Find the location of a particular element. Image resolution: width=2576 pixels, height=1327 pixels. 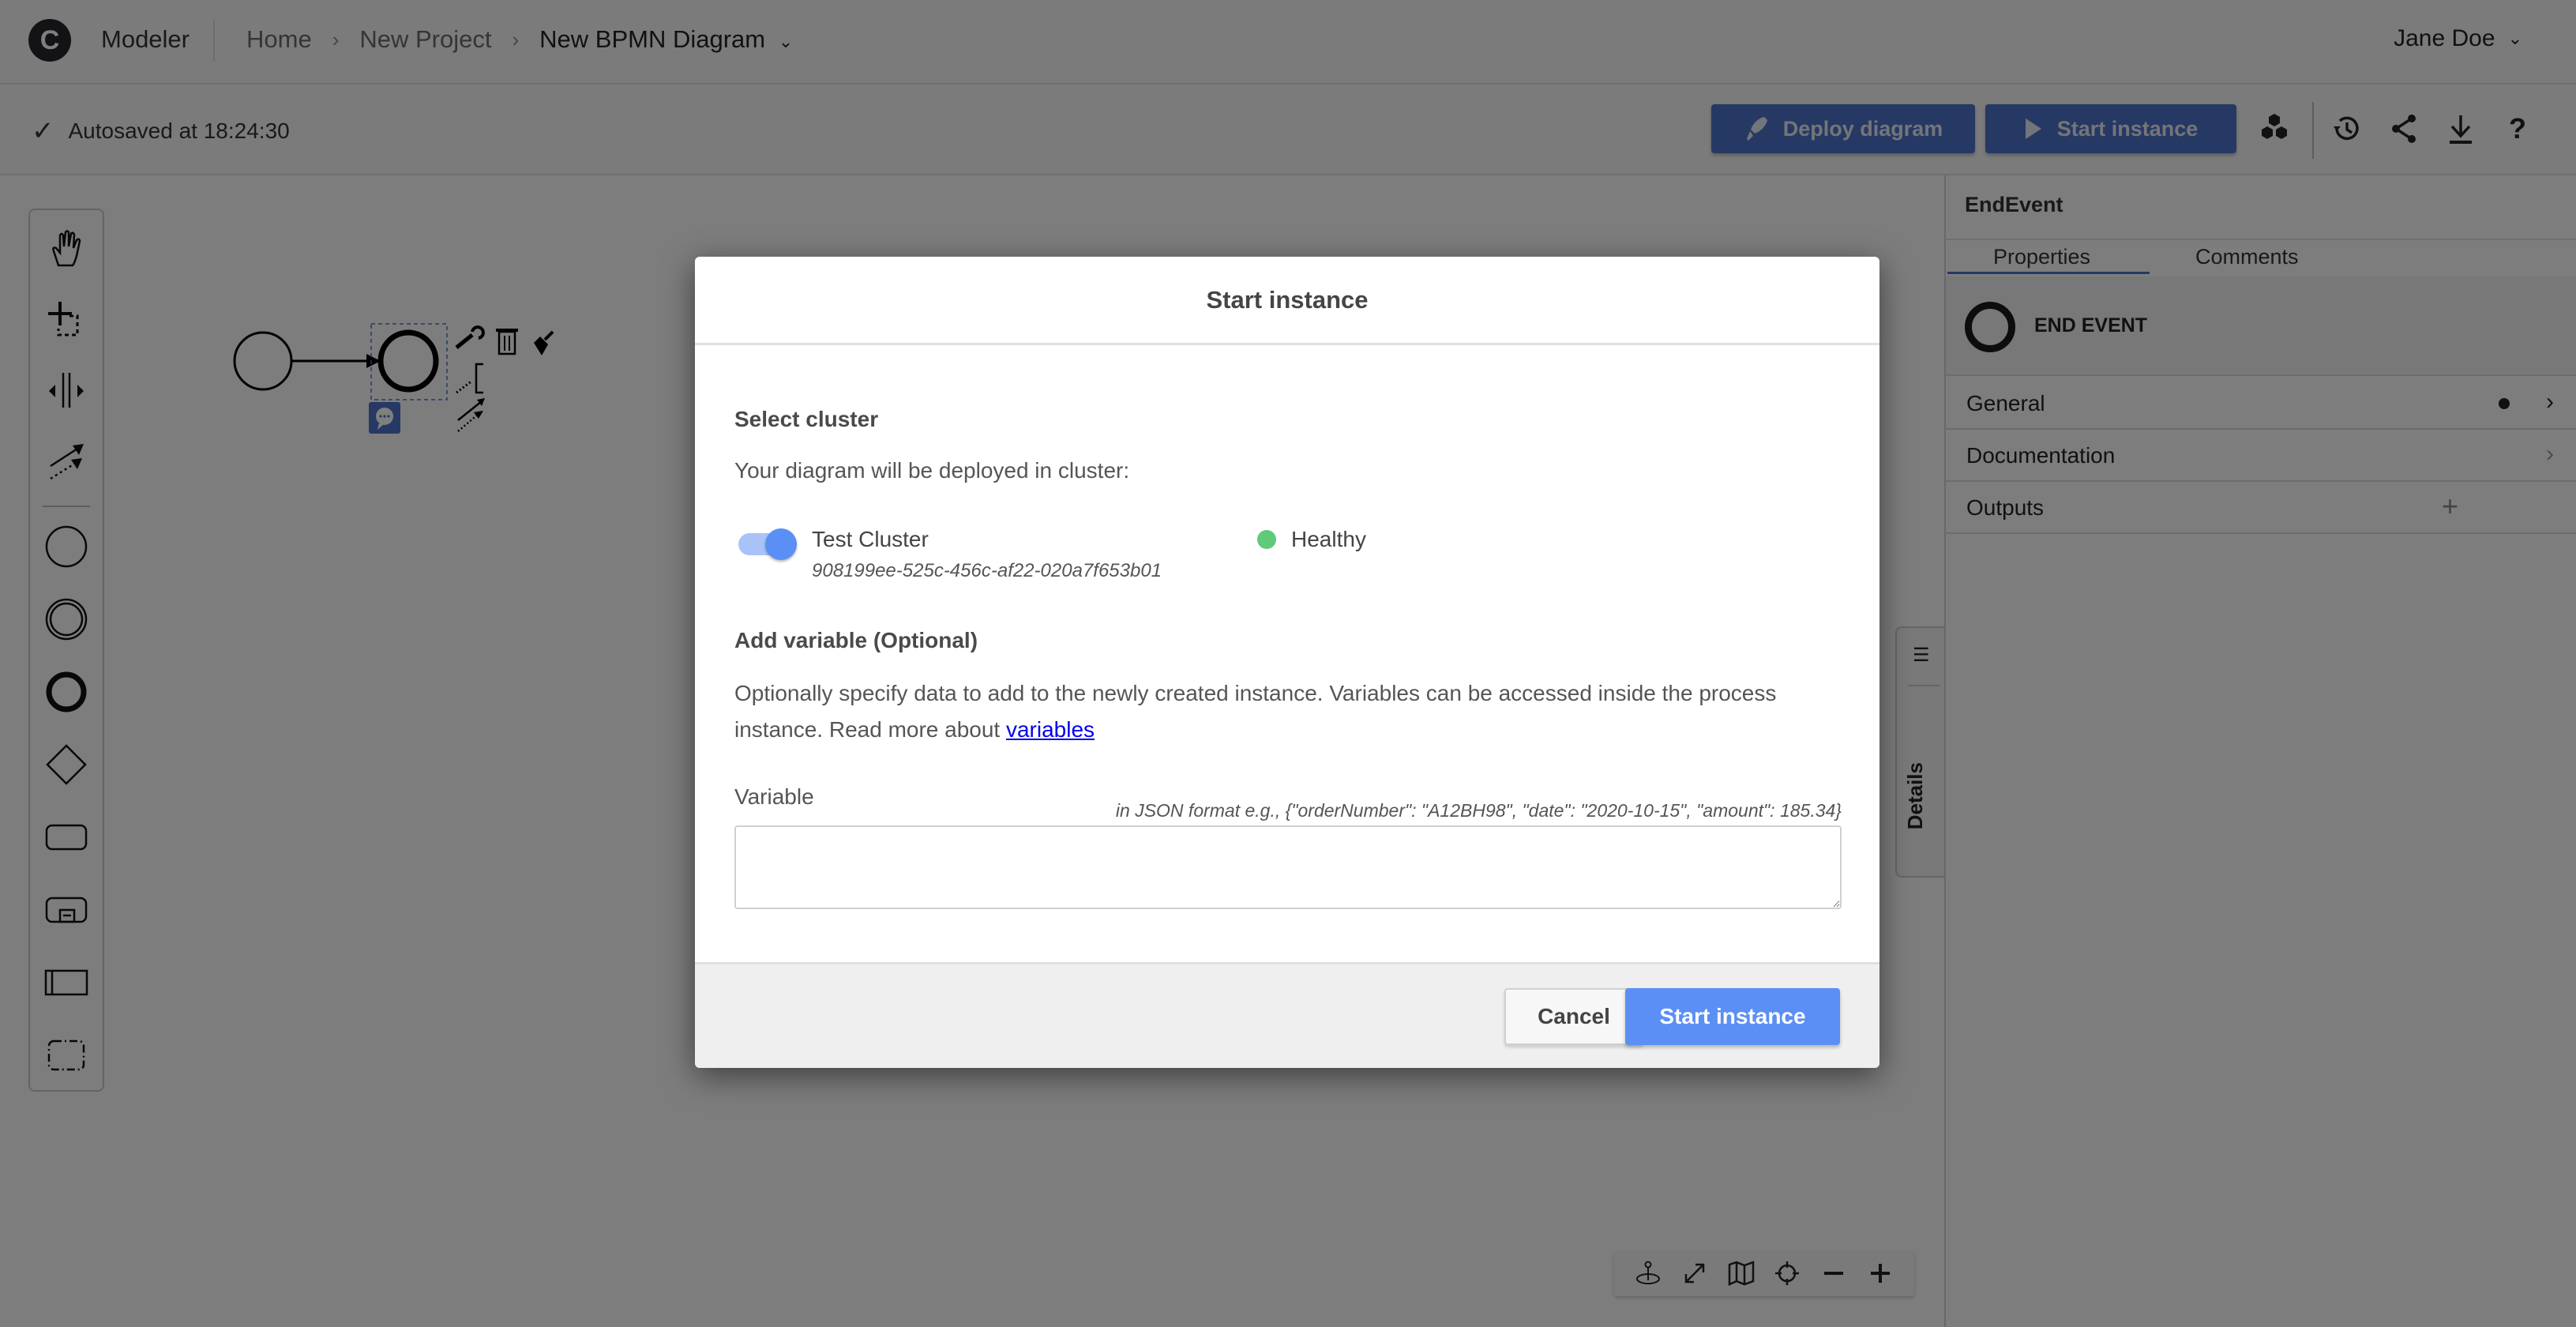

health-status-dot is located at coordinates (1266, 539).